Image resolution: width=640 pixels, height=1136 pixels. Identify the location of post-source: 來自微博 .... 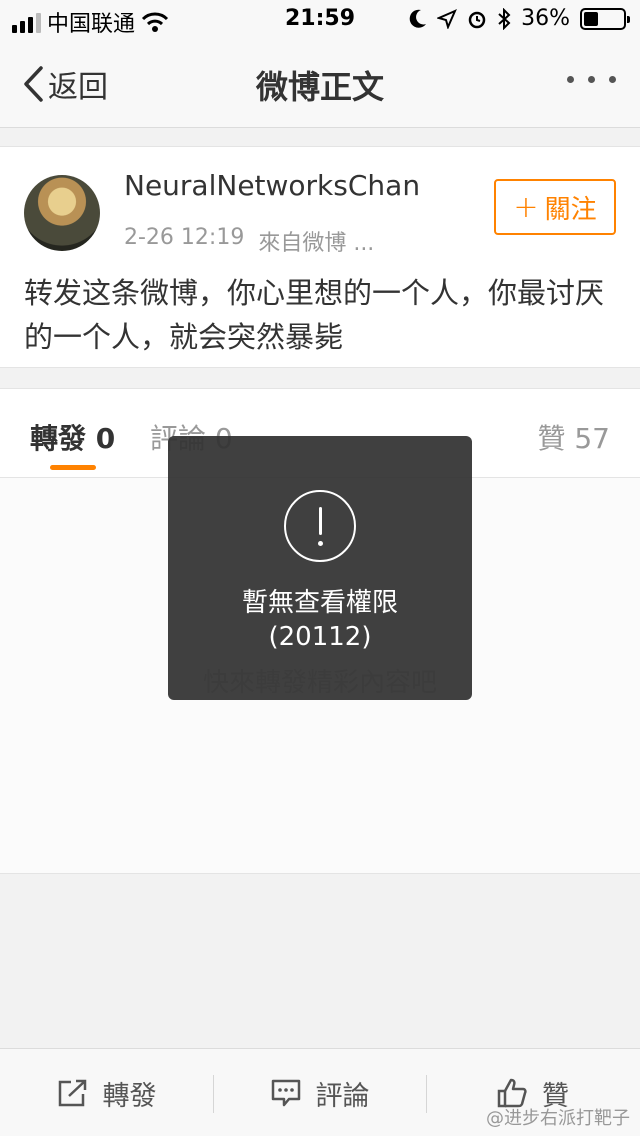
(316, 243).